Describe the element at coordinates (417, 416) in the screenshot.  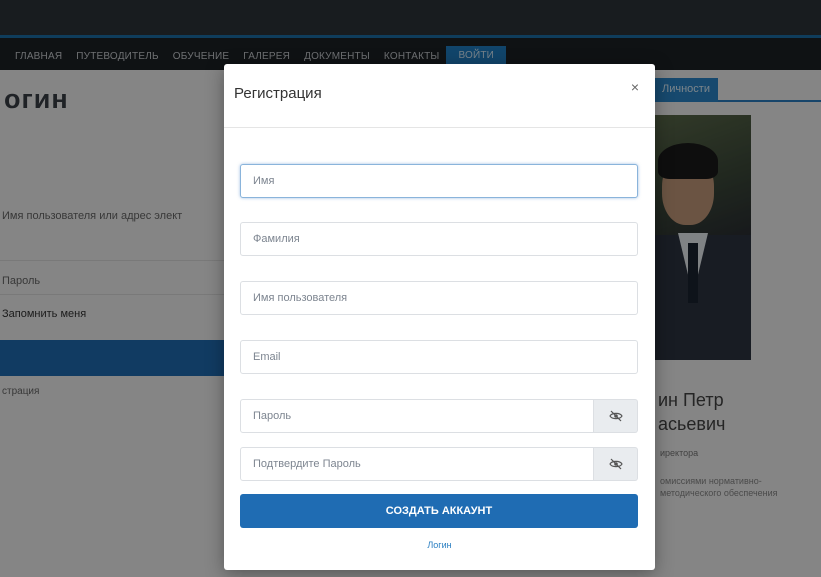
I see `password-input` at that location.